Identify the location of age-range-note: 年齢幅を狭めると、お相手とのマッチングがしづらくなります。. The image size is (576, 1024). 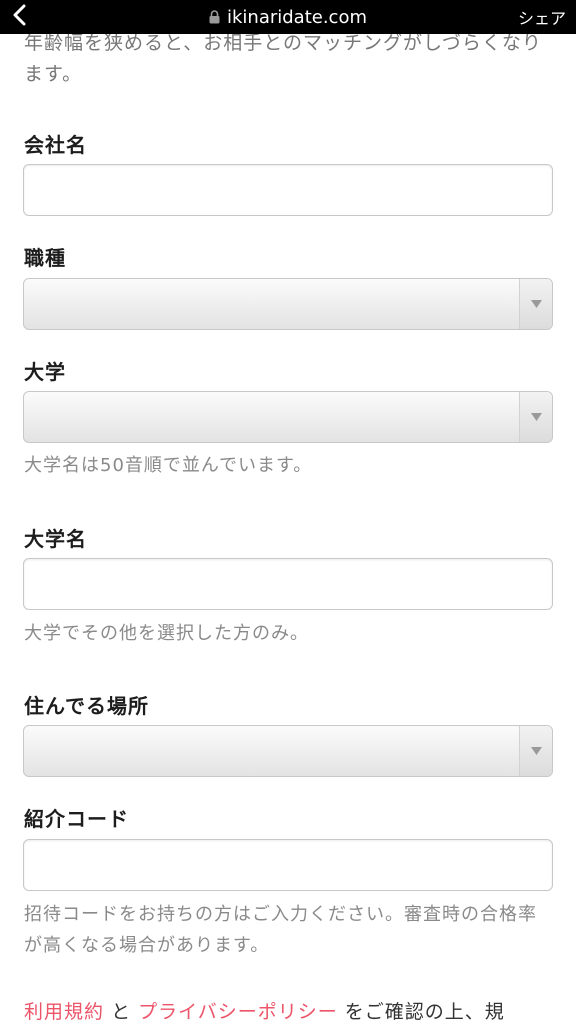
(283, 59).